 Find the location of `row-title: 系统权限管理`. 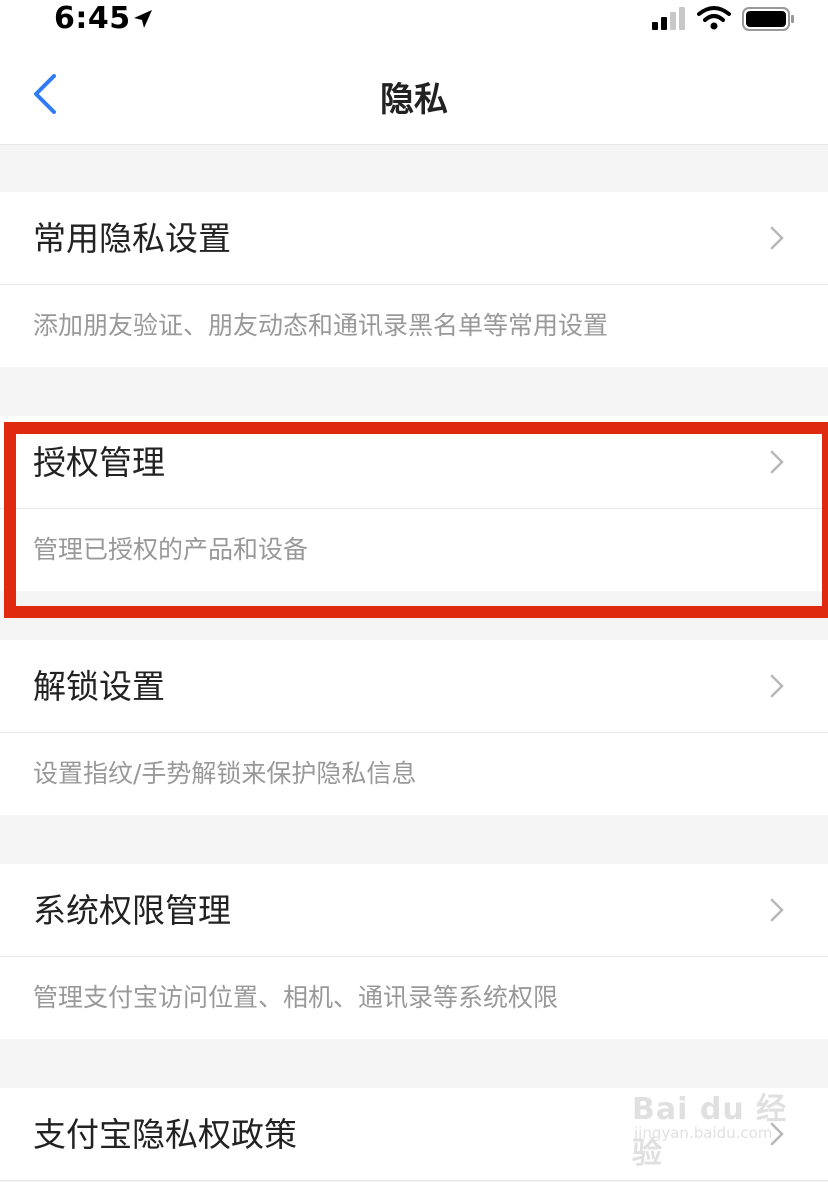

row-title: 系统权限管理 is located at coordinates (132, 910).